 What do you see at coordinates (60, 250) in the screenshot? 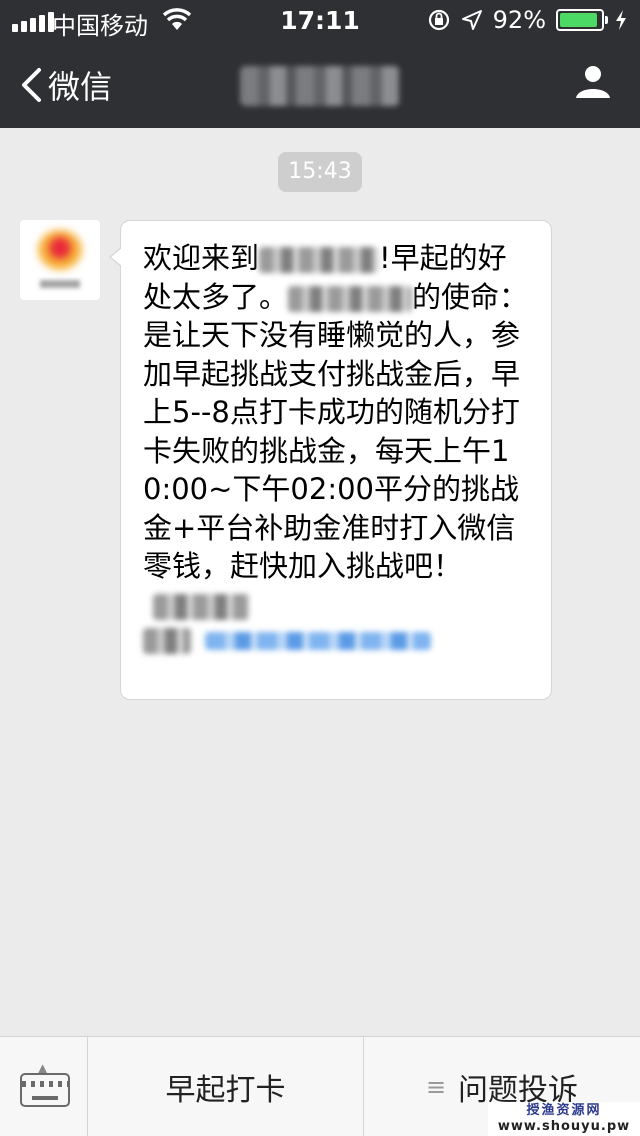
I see `avatar-logo` at bounding box center [60, 250].